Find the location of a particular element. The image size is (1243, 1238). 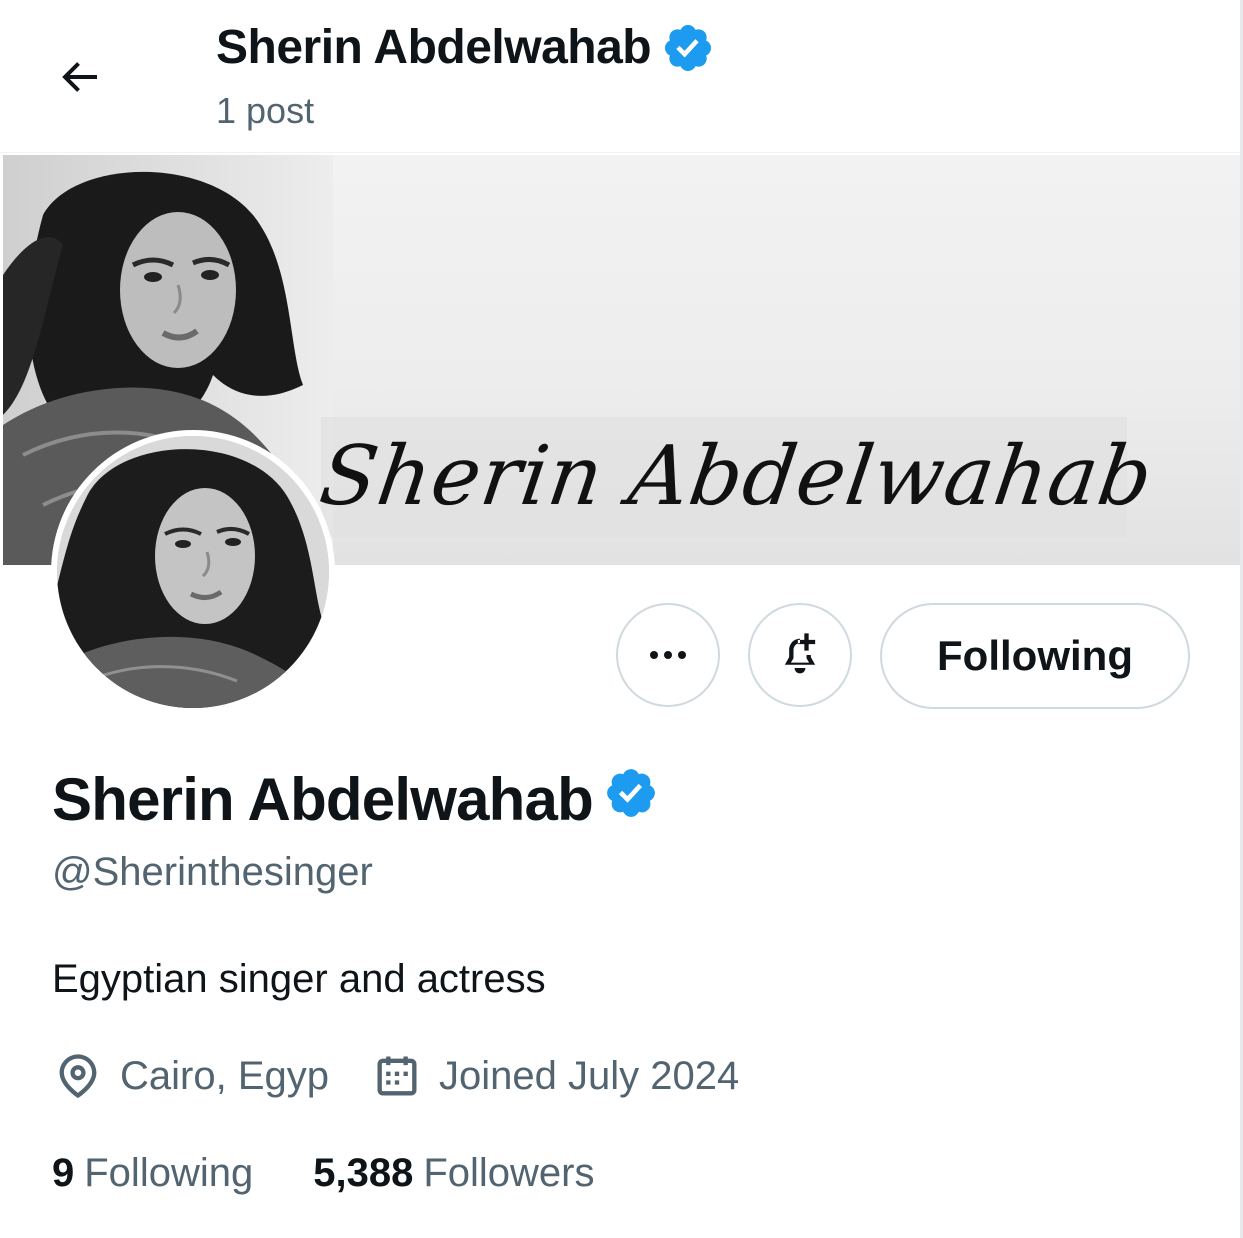

bell-plus-icon is located at coordinates (800, 653).